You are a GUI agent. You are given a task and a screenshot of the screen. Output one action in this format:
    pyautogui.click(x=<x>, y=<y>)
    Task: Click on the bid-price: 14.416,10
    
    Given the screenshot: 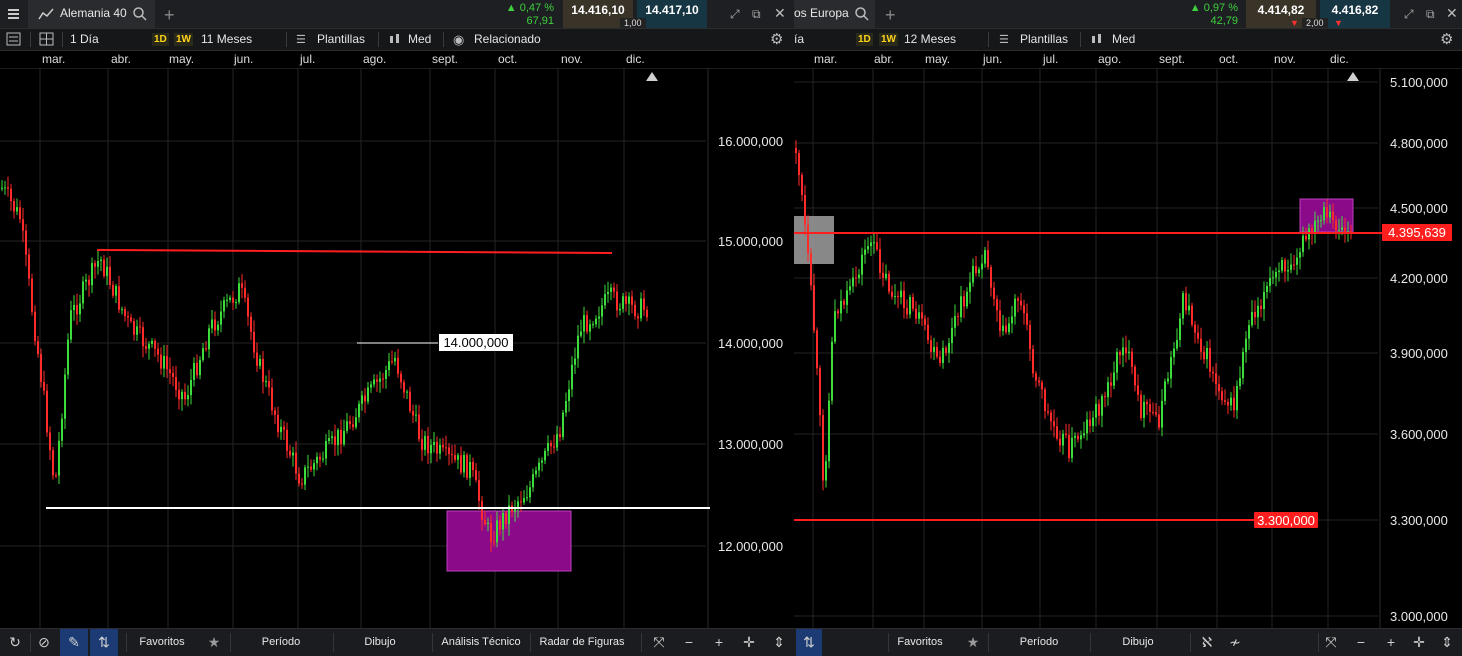 What is the action you would take?
    pyautogui.click(x=598, y=10)
    